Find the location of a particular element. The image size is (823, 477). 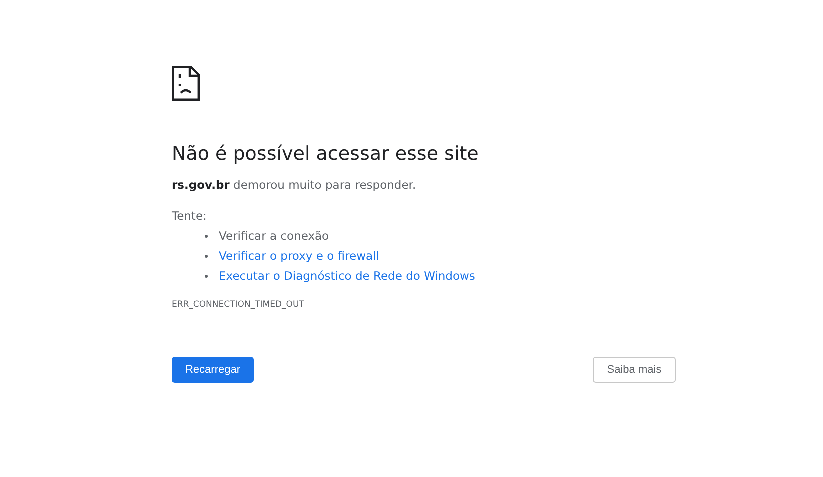

suggestion-text: Verificar a conexão is located at coordinates (274, 236).